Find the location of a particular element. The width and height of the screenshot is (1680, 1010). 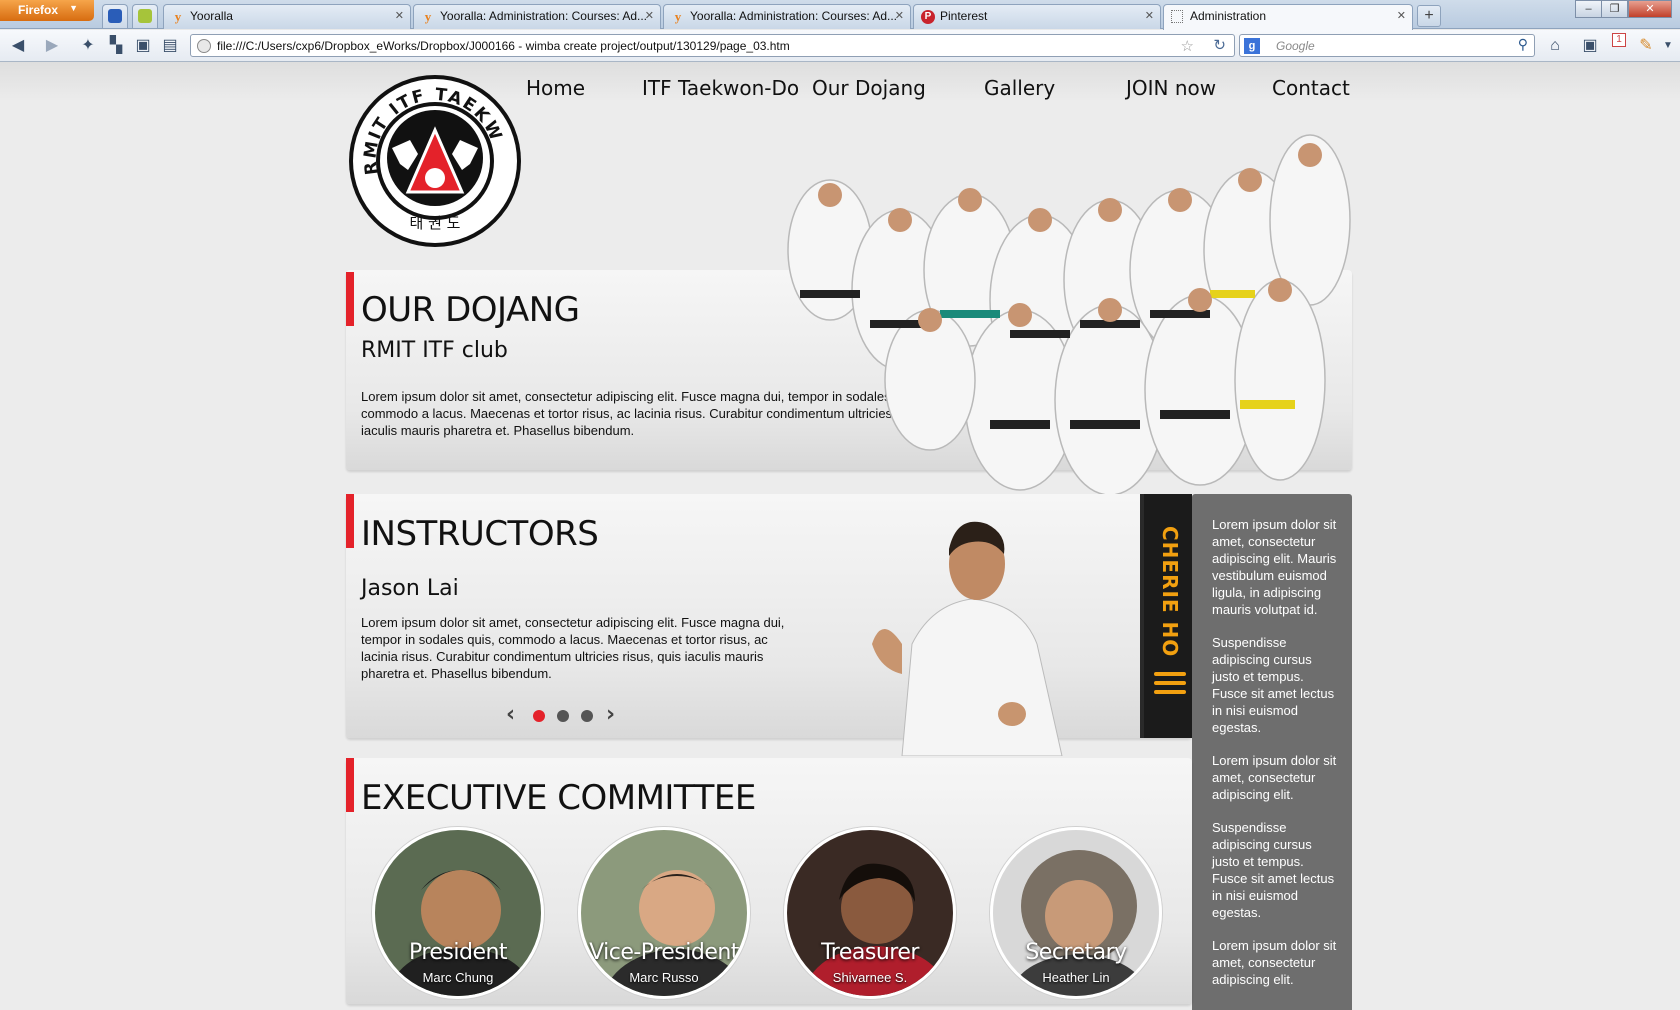

tab-title: Administration is located at coordinates (1228, 16).